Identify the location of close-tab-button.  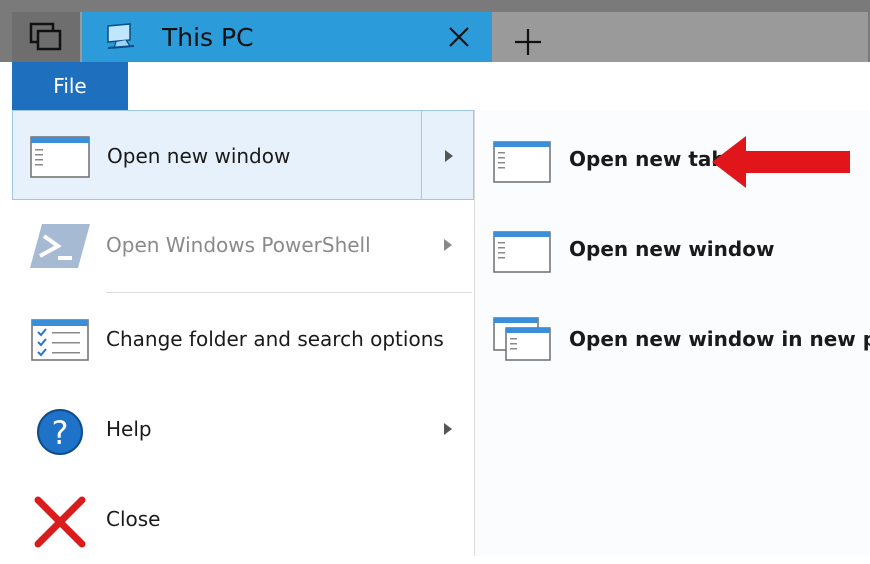
(459, 37).